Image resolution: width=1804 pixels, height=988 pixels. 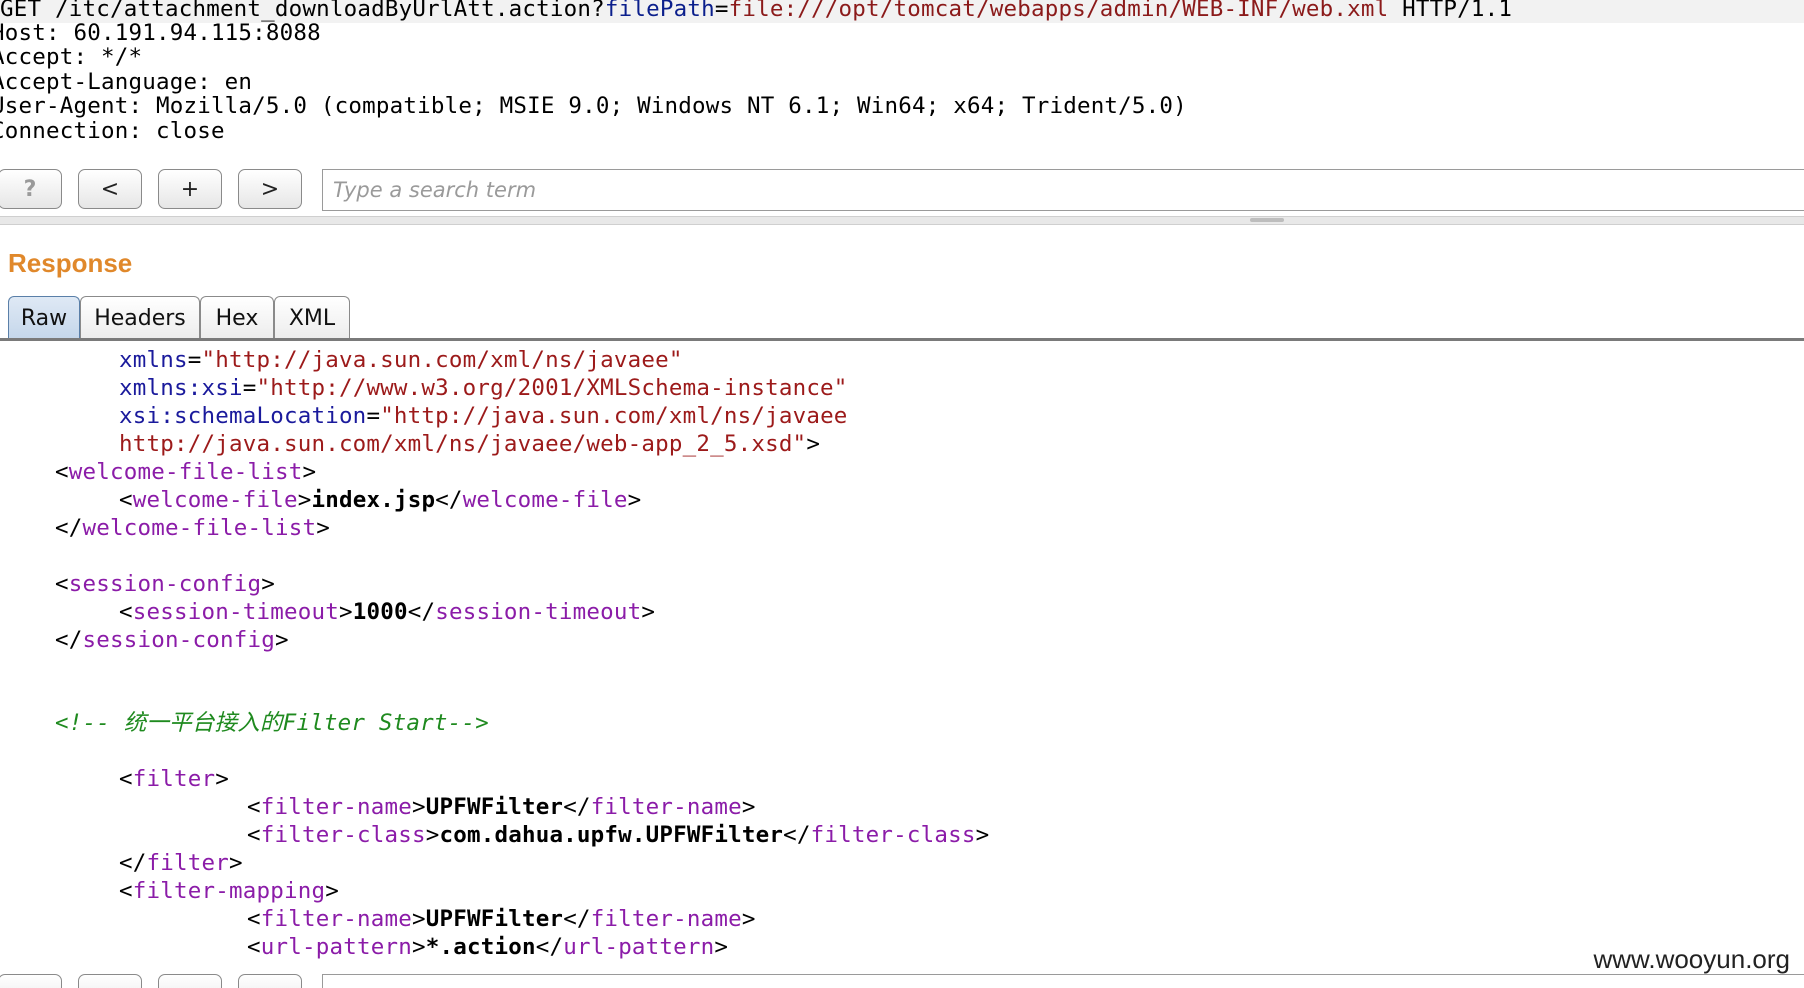 I want to click on tab-xml: XML, so click(x=312, y=318).